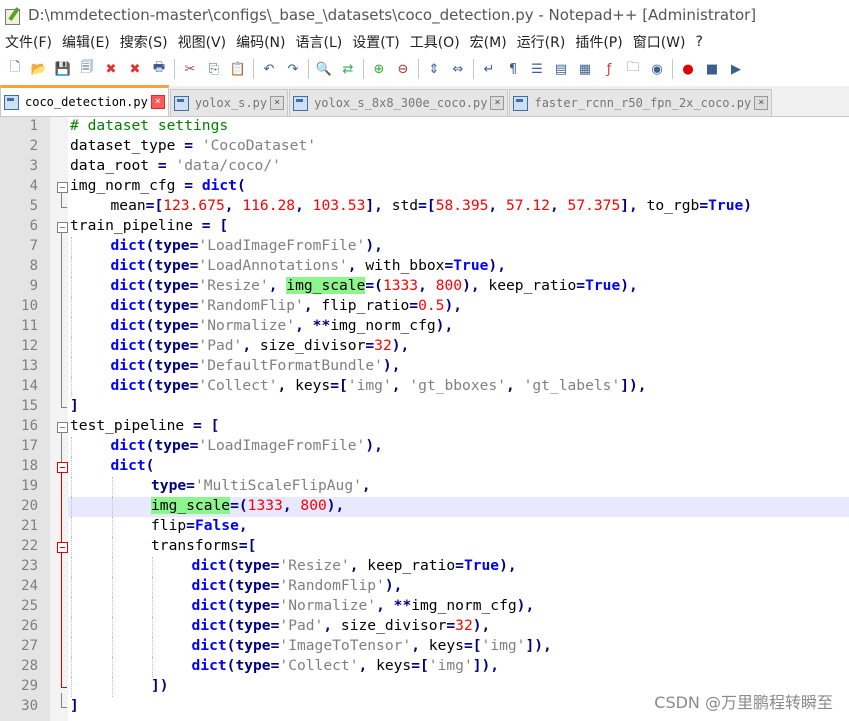 The height and width of the screenshot is (721, 849). Describe the element at coordinates (688, 69) in the screenshot. I see `record-macro-icon: ●` at that location.